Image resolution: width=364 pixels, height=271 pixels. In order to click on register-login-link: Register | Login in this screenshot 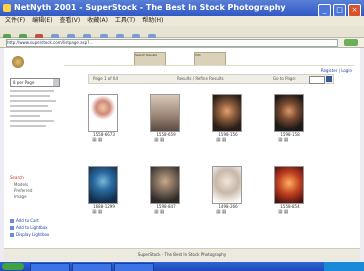, I will do `click(336, 70)`.